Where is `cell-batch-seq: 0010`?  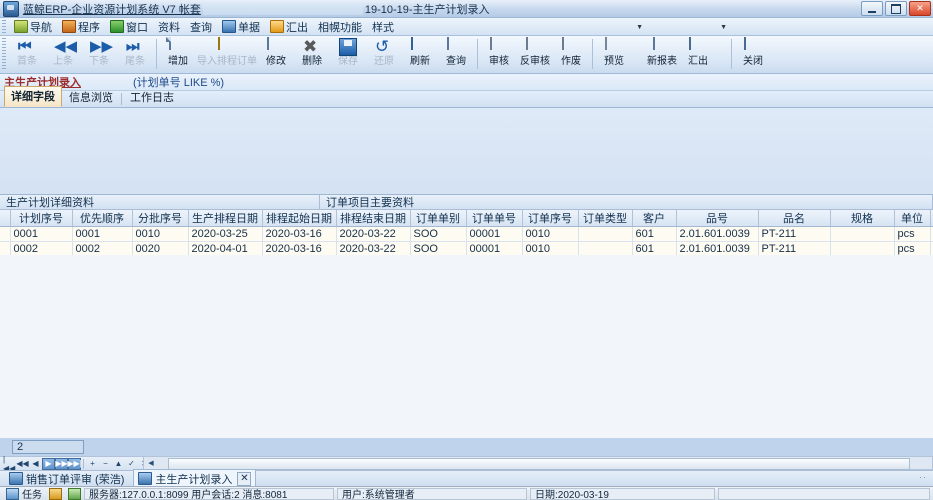 cell-batch-seq: 0010 is located at coordinates (160, 234).